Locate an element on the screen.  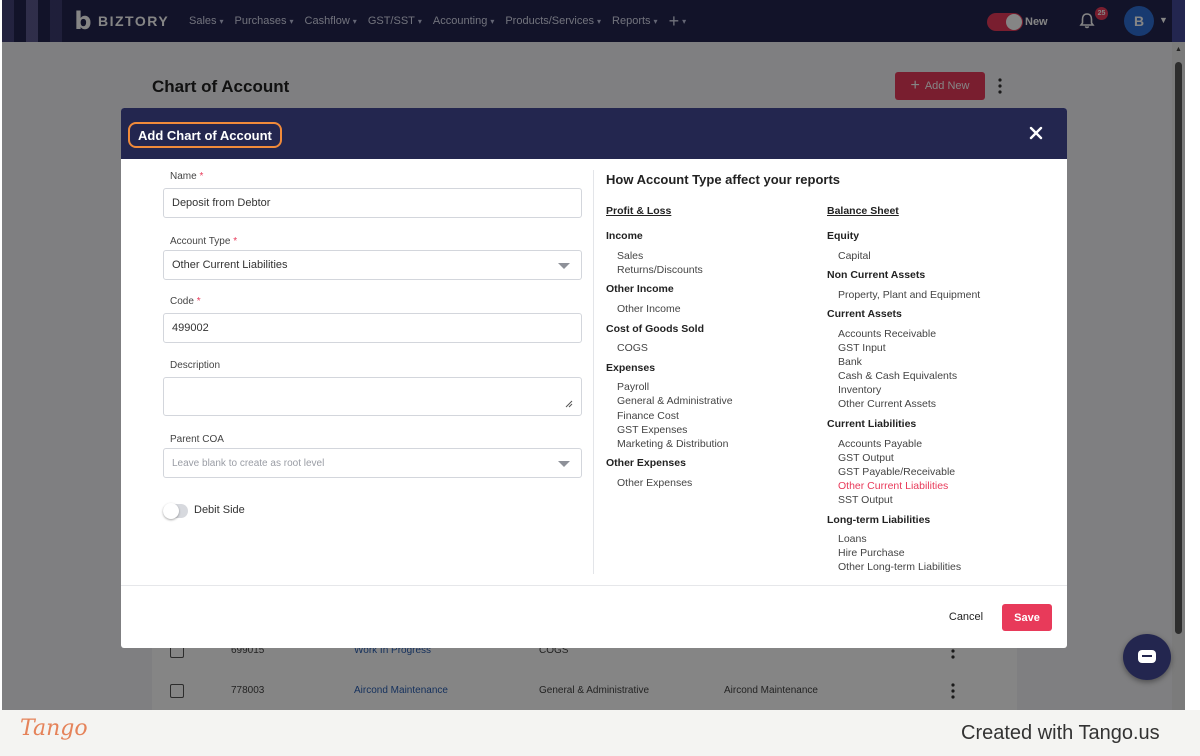
info-title: How Account Type affect your reports is located at coordinates (723, 179).